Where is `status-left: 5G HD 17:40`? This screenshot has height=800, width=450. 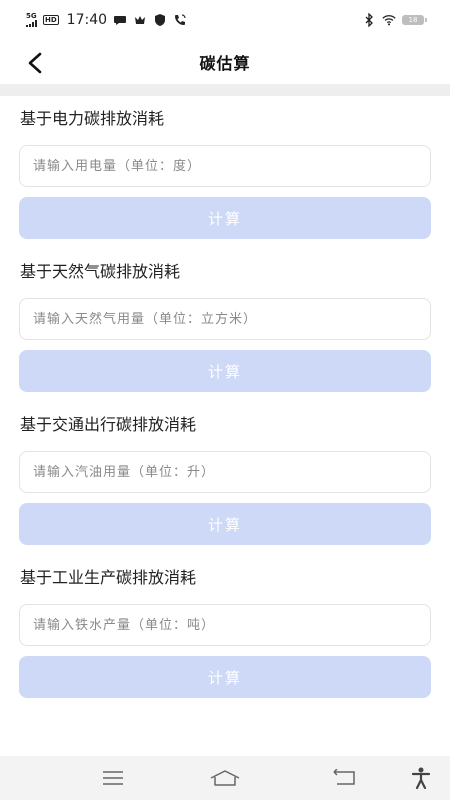 status-left: 5G HD 17:40 is located at coordinates (106, 20).